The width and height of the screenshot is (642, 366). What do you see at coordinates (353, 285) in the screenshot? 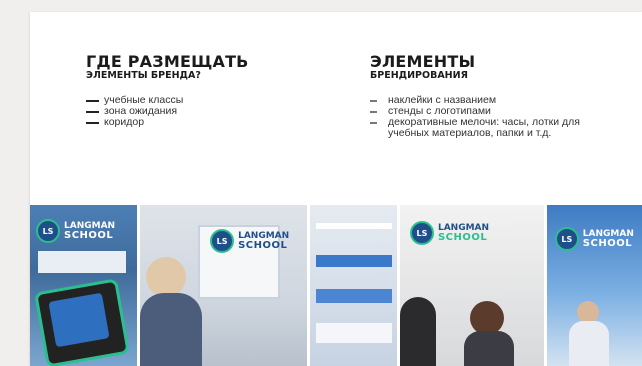
I see `photo-shelves` at bounding box center [353, 285].